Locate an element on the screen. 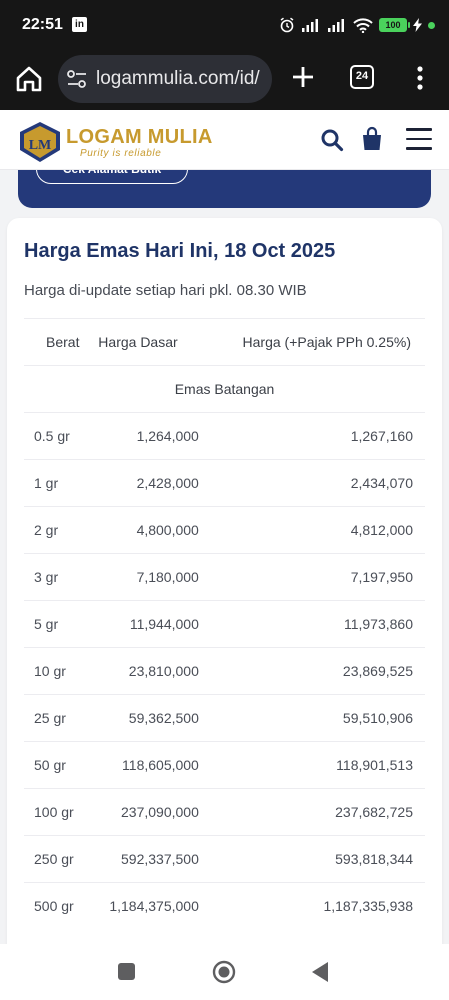 The height and width of the screenshot is (1000, 449). weight-cell: 3 gr is located at coordinates (57, 577).